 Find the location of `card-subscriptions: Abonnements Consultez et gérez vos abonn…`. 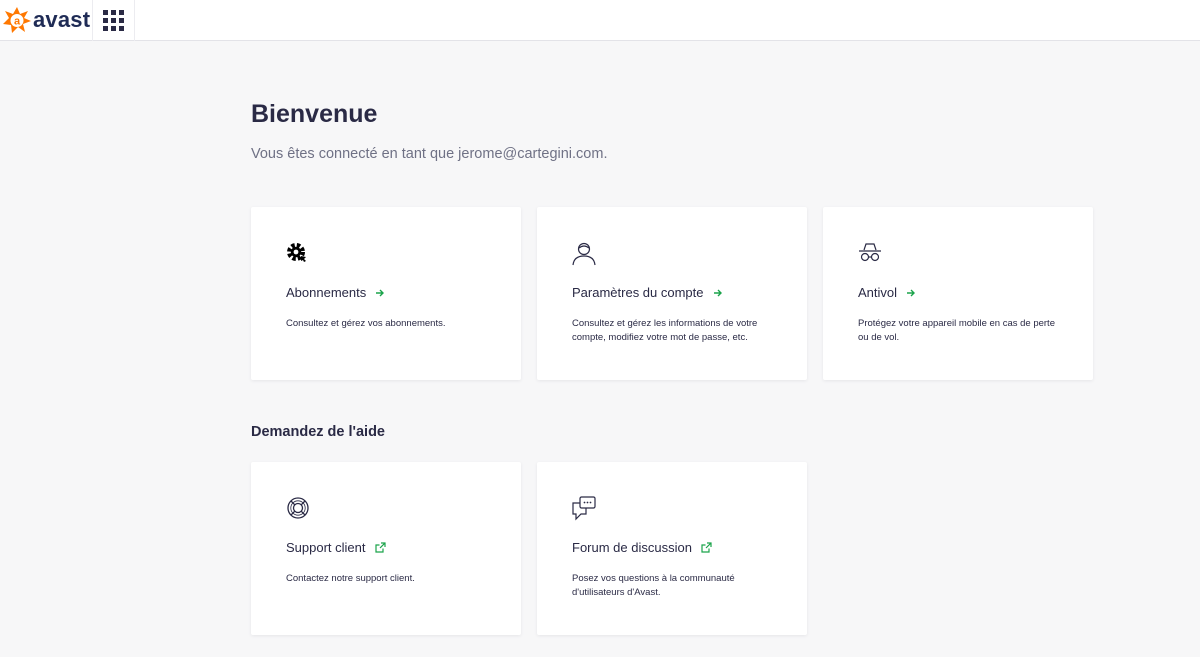

card-subscriptions: Abonnements Consultez et gérez vos abonn… is located at coordinates (386, 293).